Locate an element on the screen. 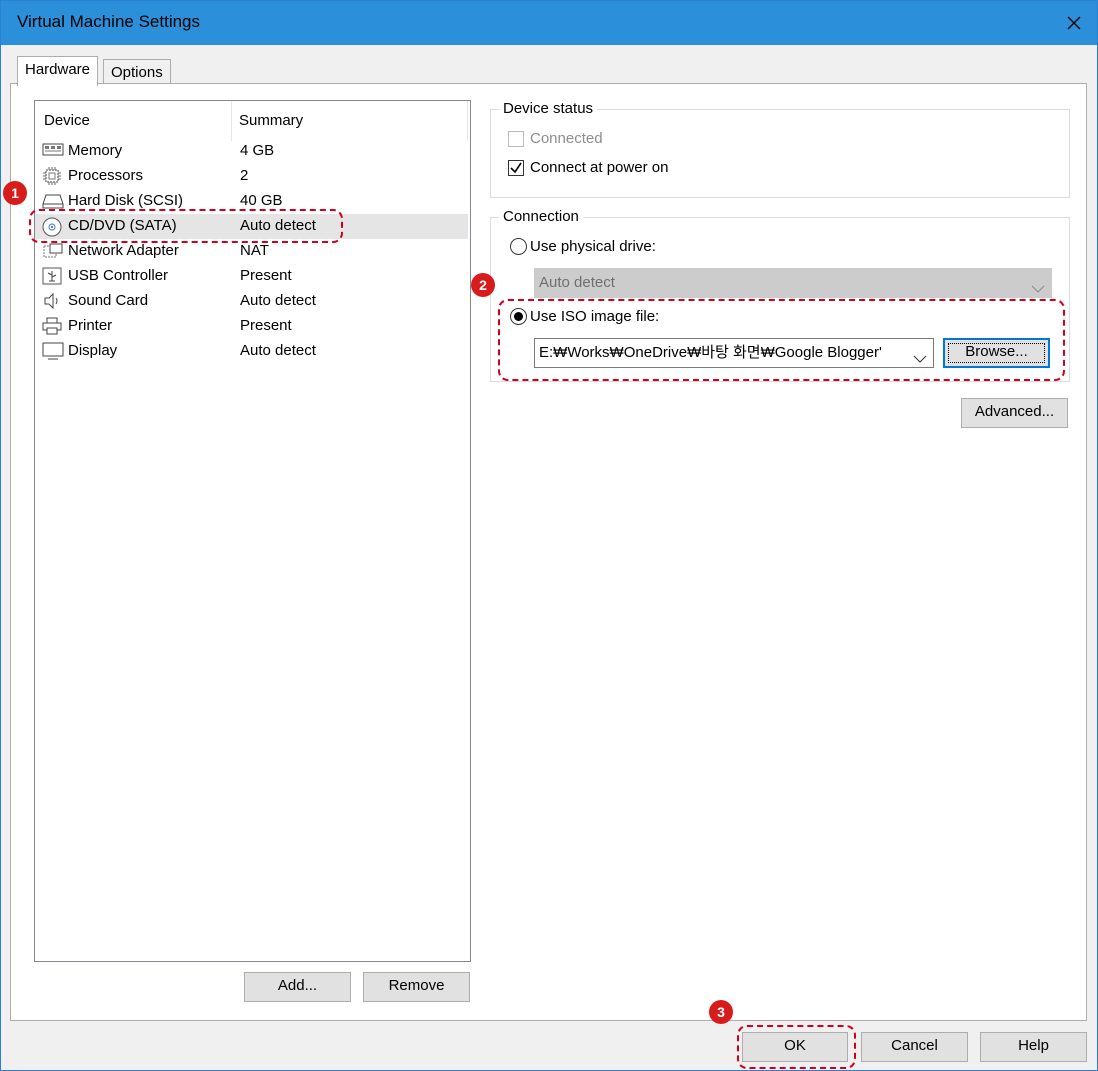 The height and width of the screenshot is (1071, 1098). remove-device-button: Remove is located at coordinates (416, 987).